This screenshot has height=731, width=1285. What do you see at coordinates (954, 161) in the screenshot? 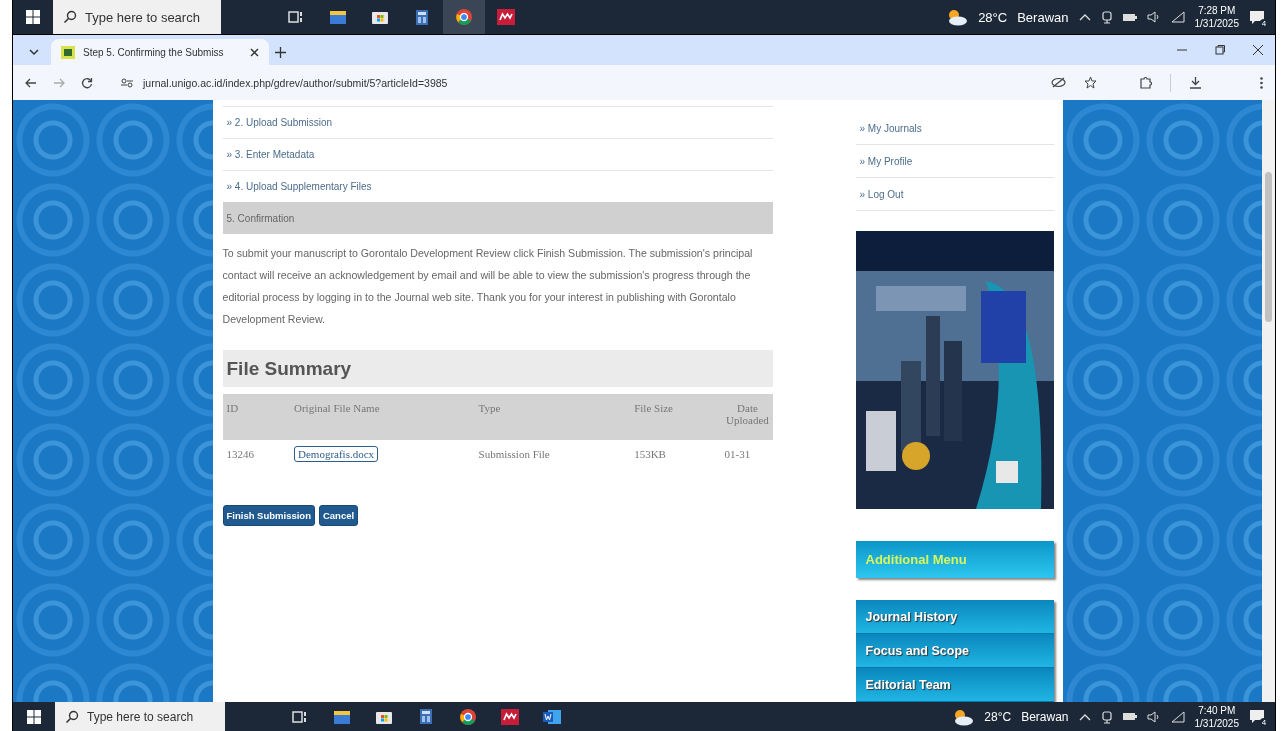
I see `sidebar-link: » My Profile` at bounding box center [954, 161].